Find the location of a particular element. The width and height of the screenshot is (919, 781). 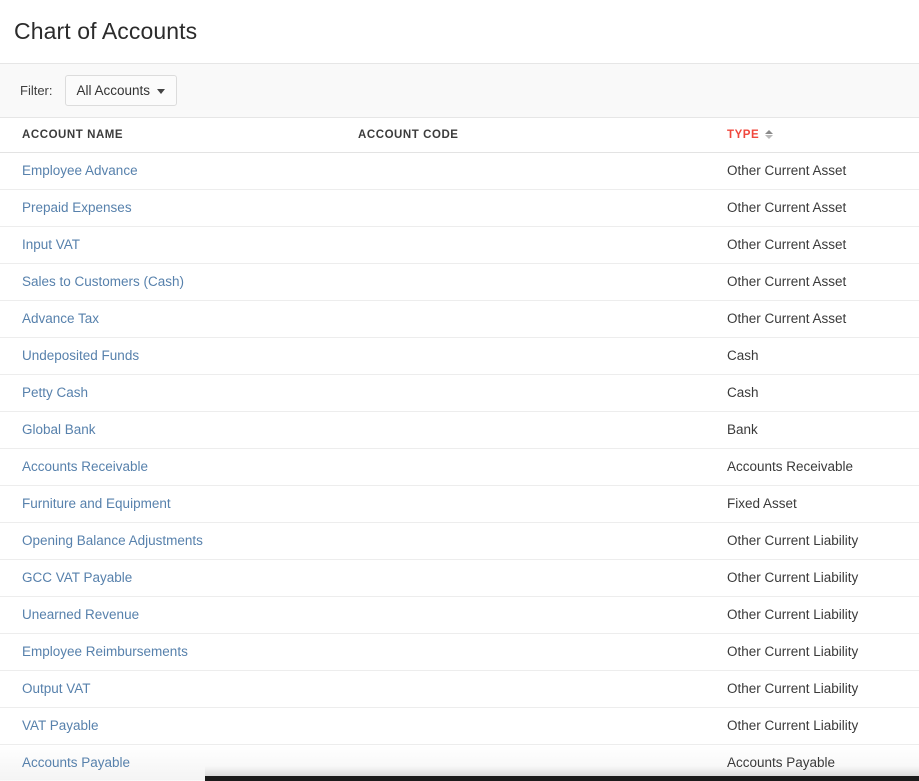

sort-type: TYPE is located at coordinates (750, 135).